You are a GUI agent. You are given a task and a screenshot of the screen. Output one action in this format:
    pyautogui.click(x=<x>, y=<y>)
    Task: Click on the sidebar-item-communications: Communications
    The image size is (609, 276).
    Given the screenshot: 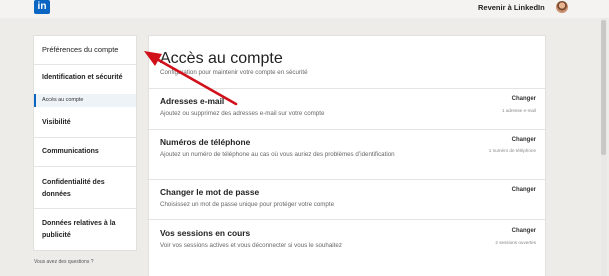 What is the action you would take?
    pyautogui.click(x=93, y=151)
    